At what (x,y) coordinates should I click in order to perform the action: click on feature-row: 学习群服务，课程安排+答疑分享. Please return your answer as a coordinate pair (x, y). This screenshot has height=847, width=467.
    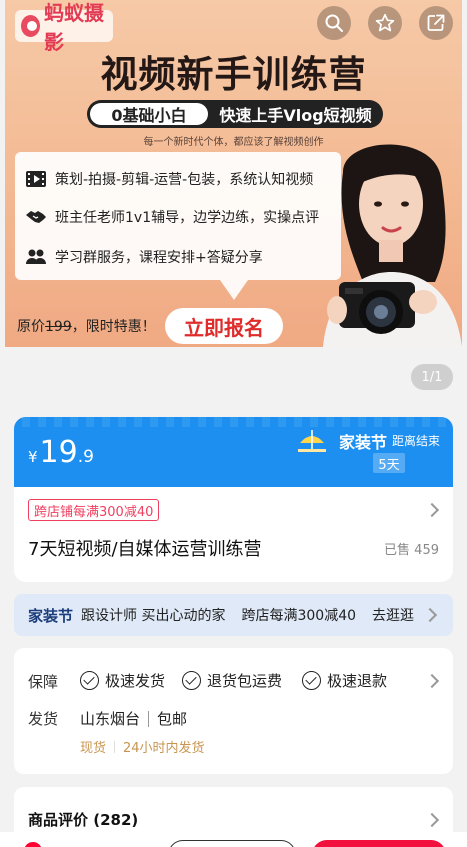
    Looking at the image, I should click on (144, 257).